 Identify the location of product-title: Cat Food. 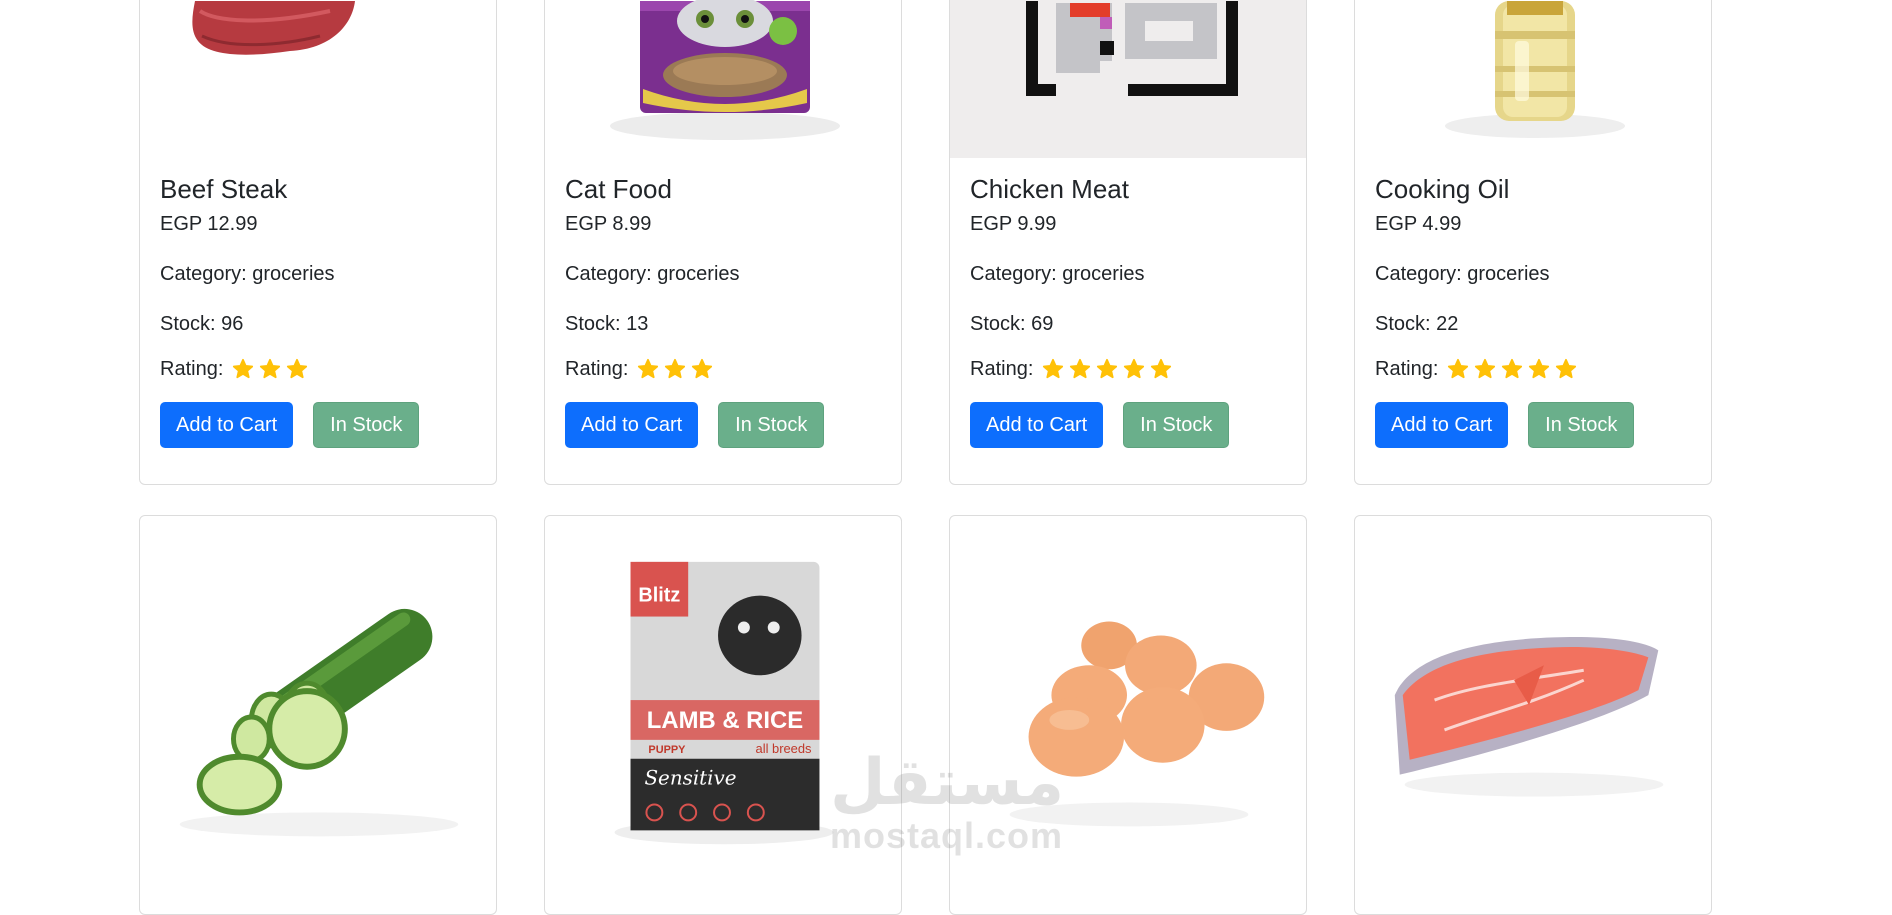
(618, 189).